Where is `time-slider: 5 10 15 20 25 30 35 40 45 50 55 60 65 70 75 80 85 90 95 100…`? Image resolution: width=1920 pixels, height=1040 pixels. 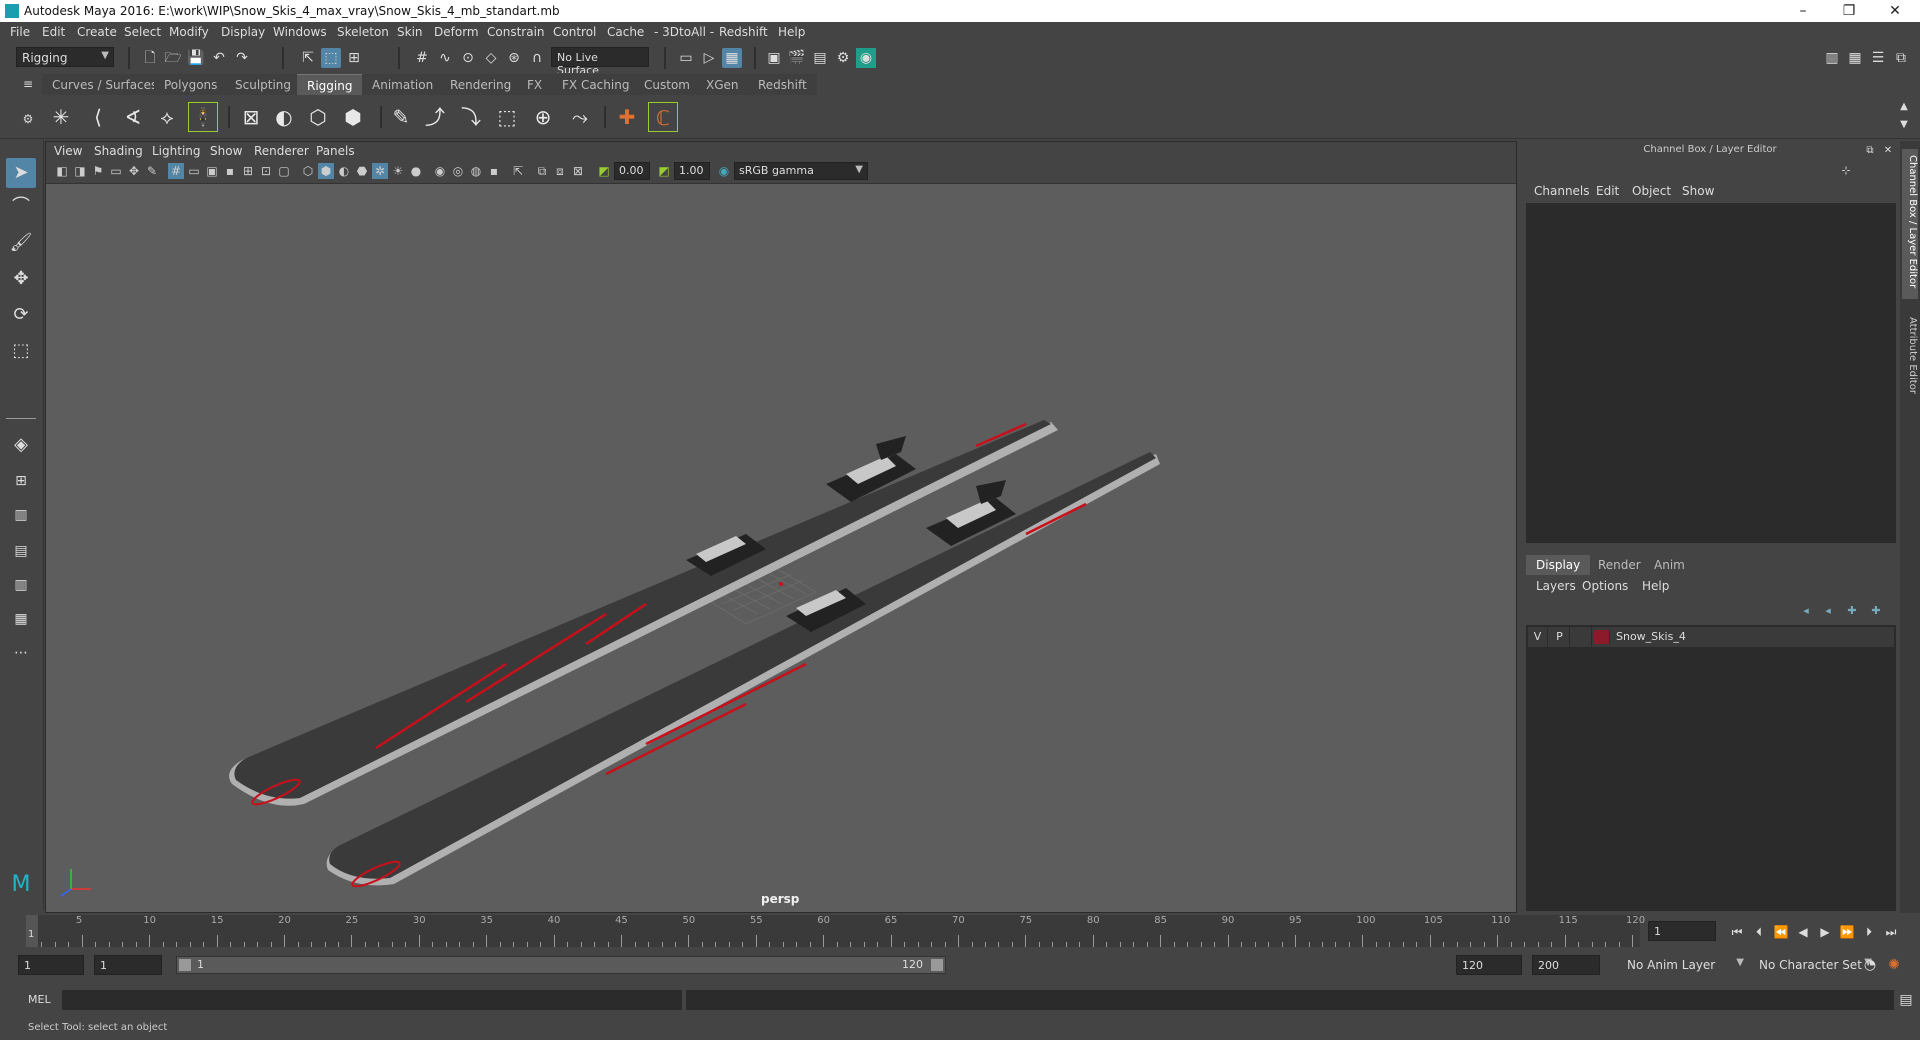 time-slider: 5 10 15 20 25 30 35 40 45 50 55 60 65 70 75 80 85 90 95 100… is located at coordinates (960, 931).